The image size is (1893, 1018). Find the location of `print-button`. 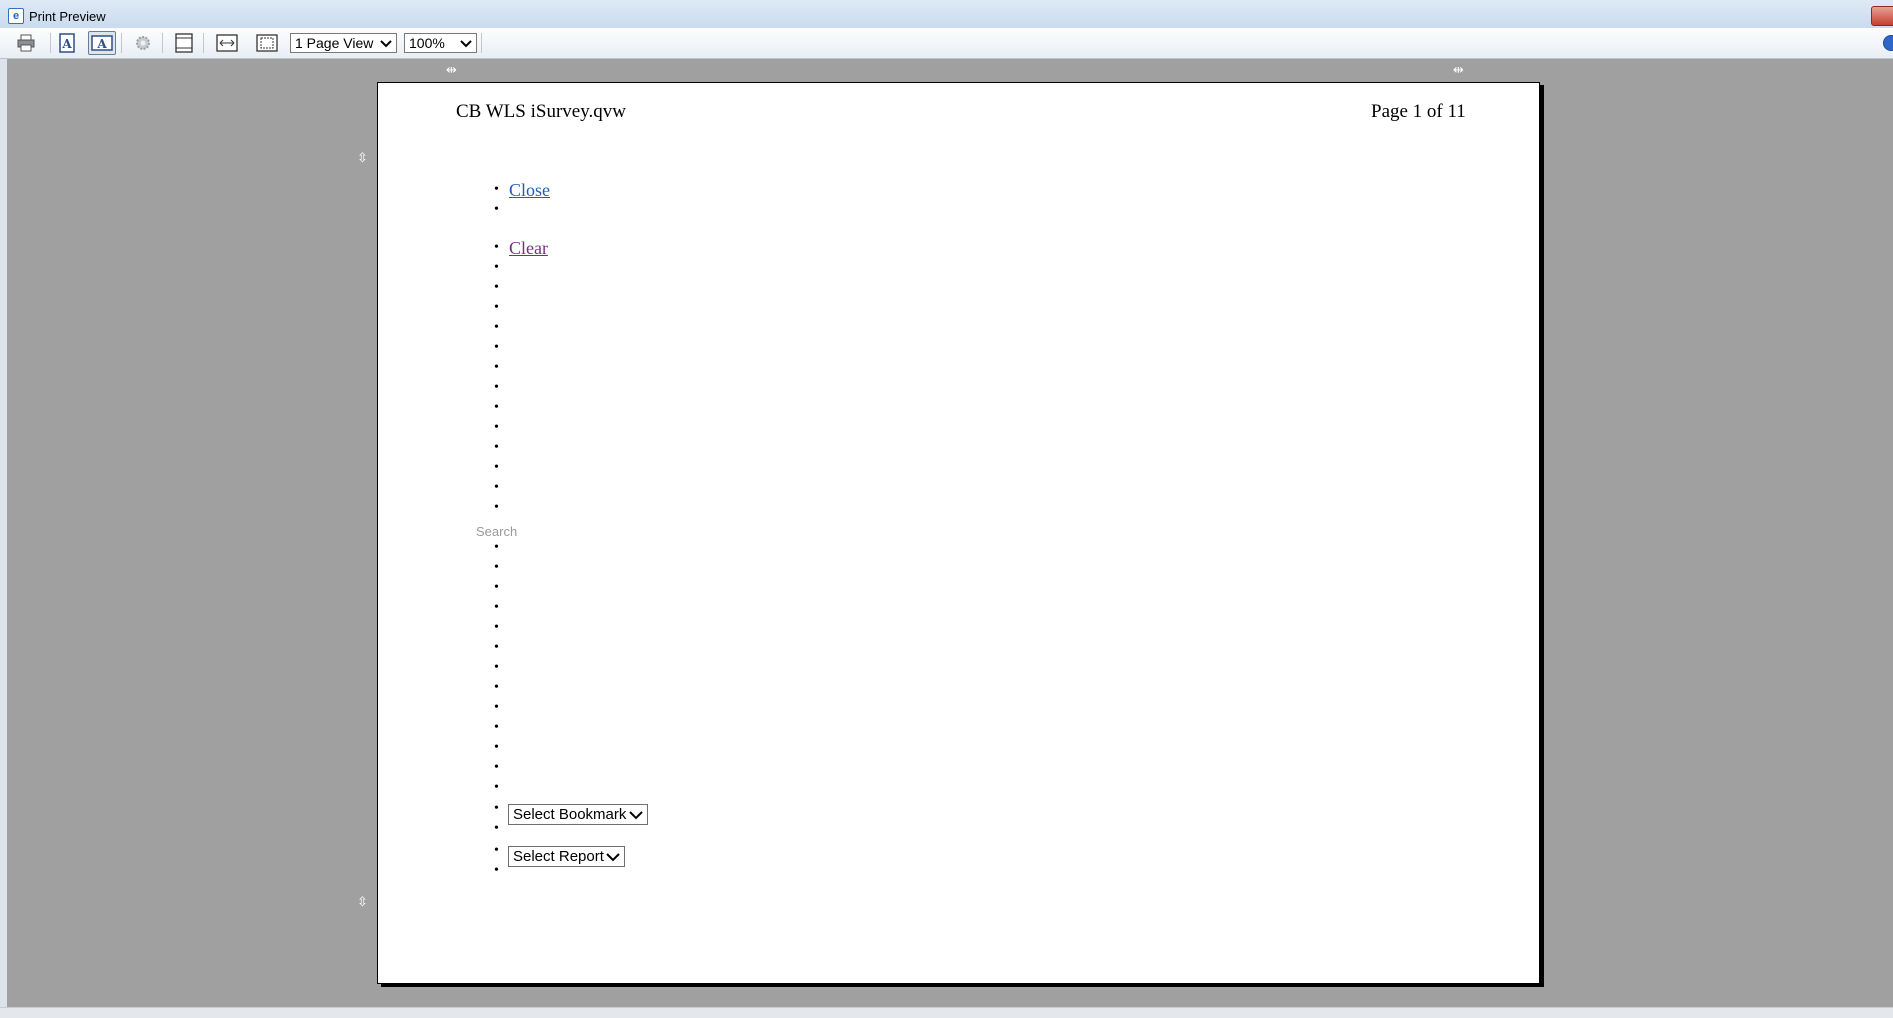

print-button is located at coordinates (26, 43).